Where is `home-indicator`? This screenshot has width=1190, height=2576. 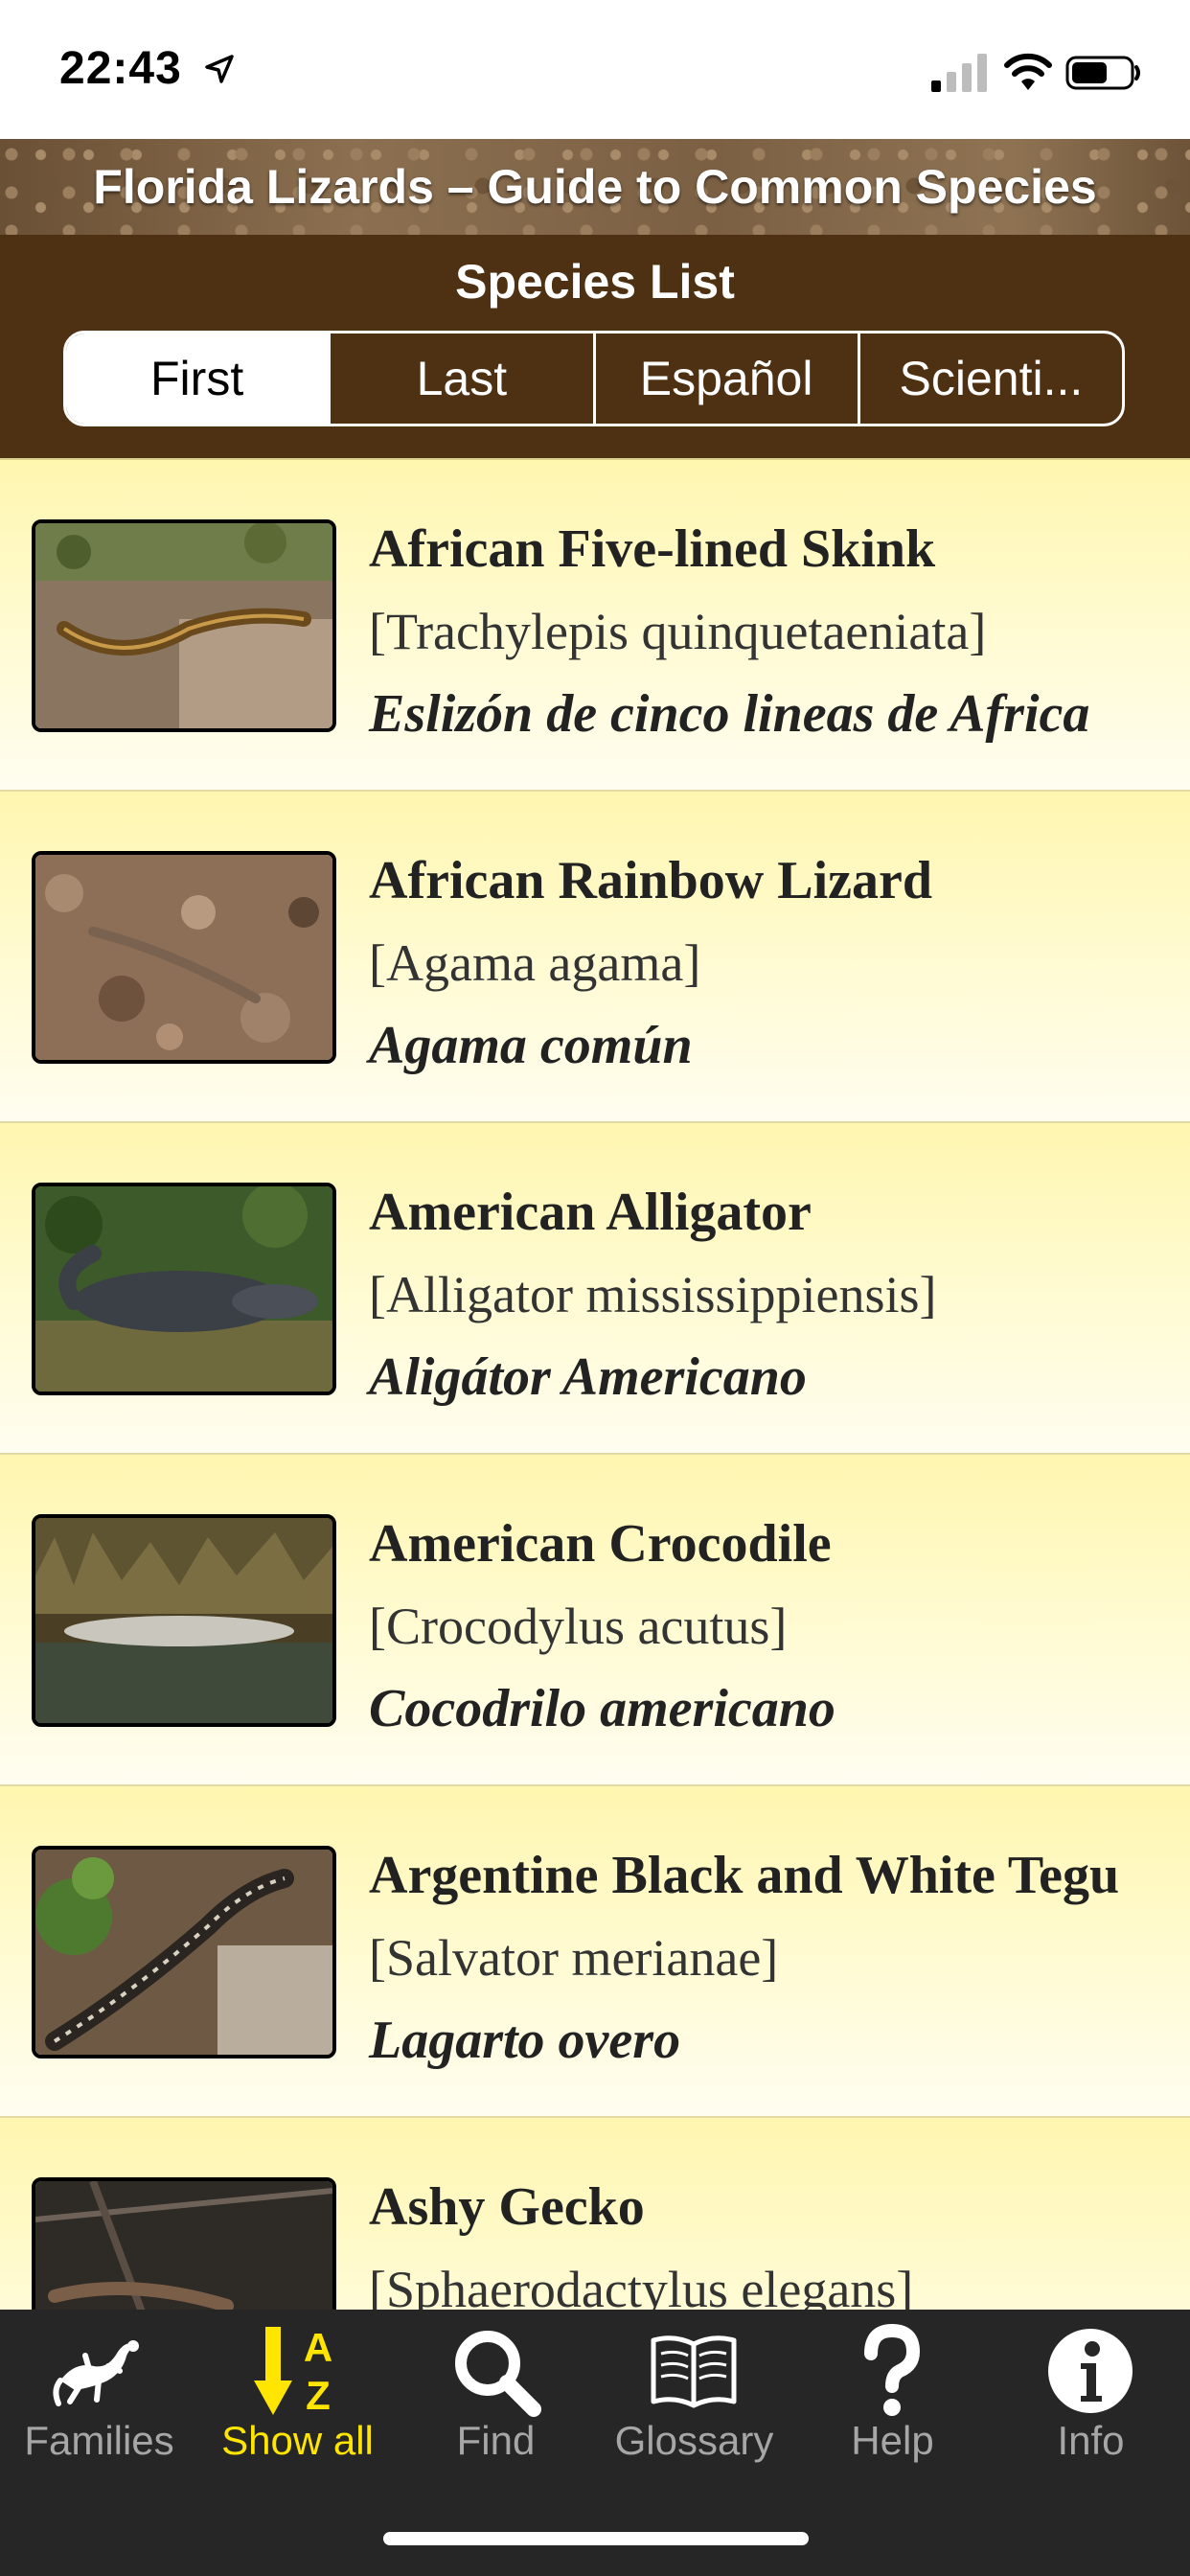 home-indicator is located at coordinates (596, 2538).